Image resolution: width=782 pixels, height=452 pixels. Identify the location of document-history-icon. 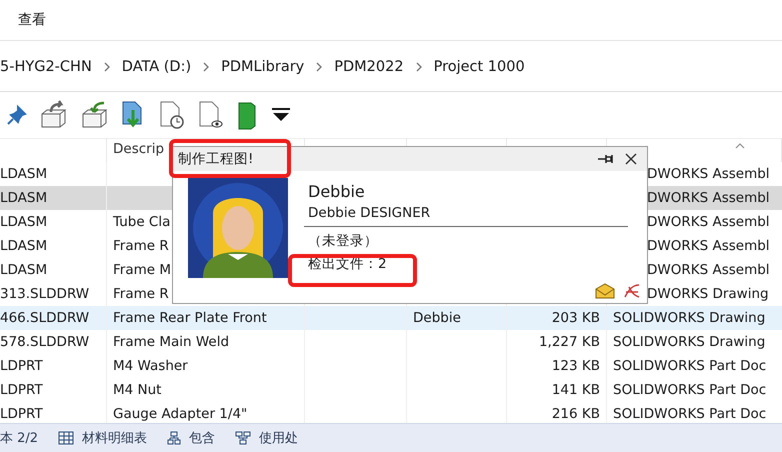
(172, 115).